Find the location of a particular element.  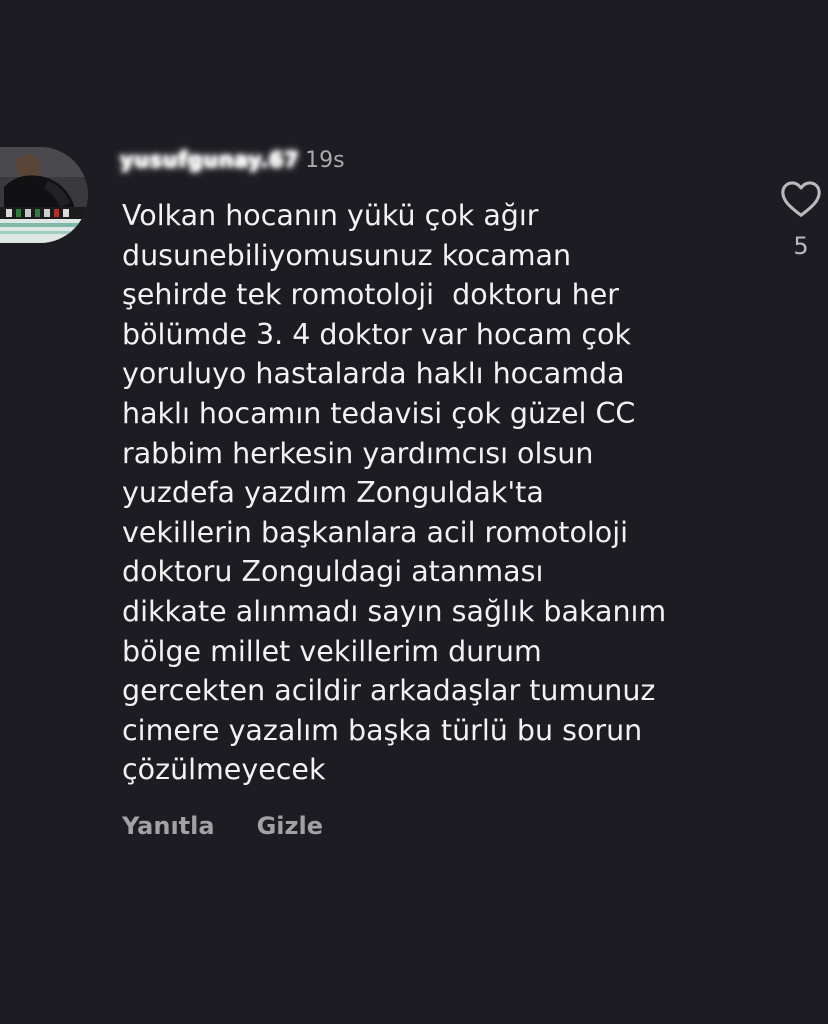

reply-button: Yanıtla is located at coordinates (168, 826).